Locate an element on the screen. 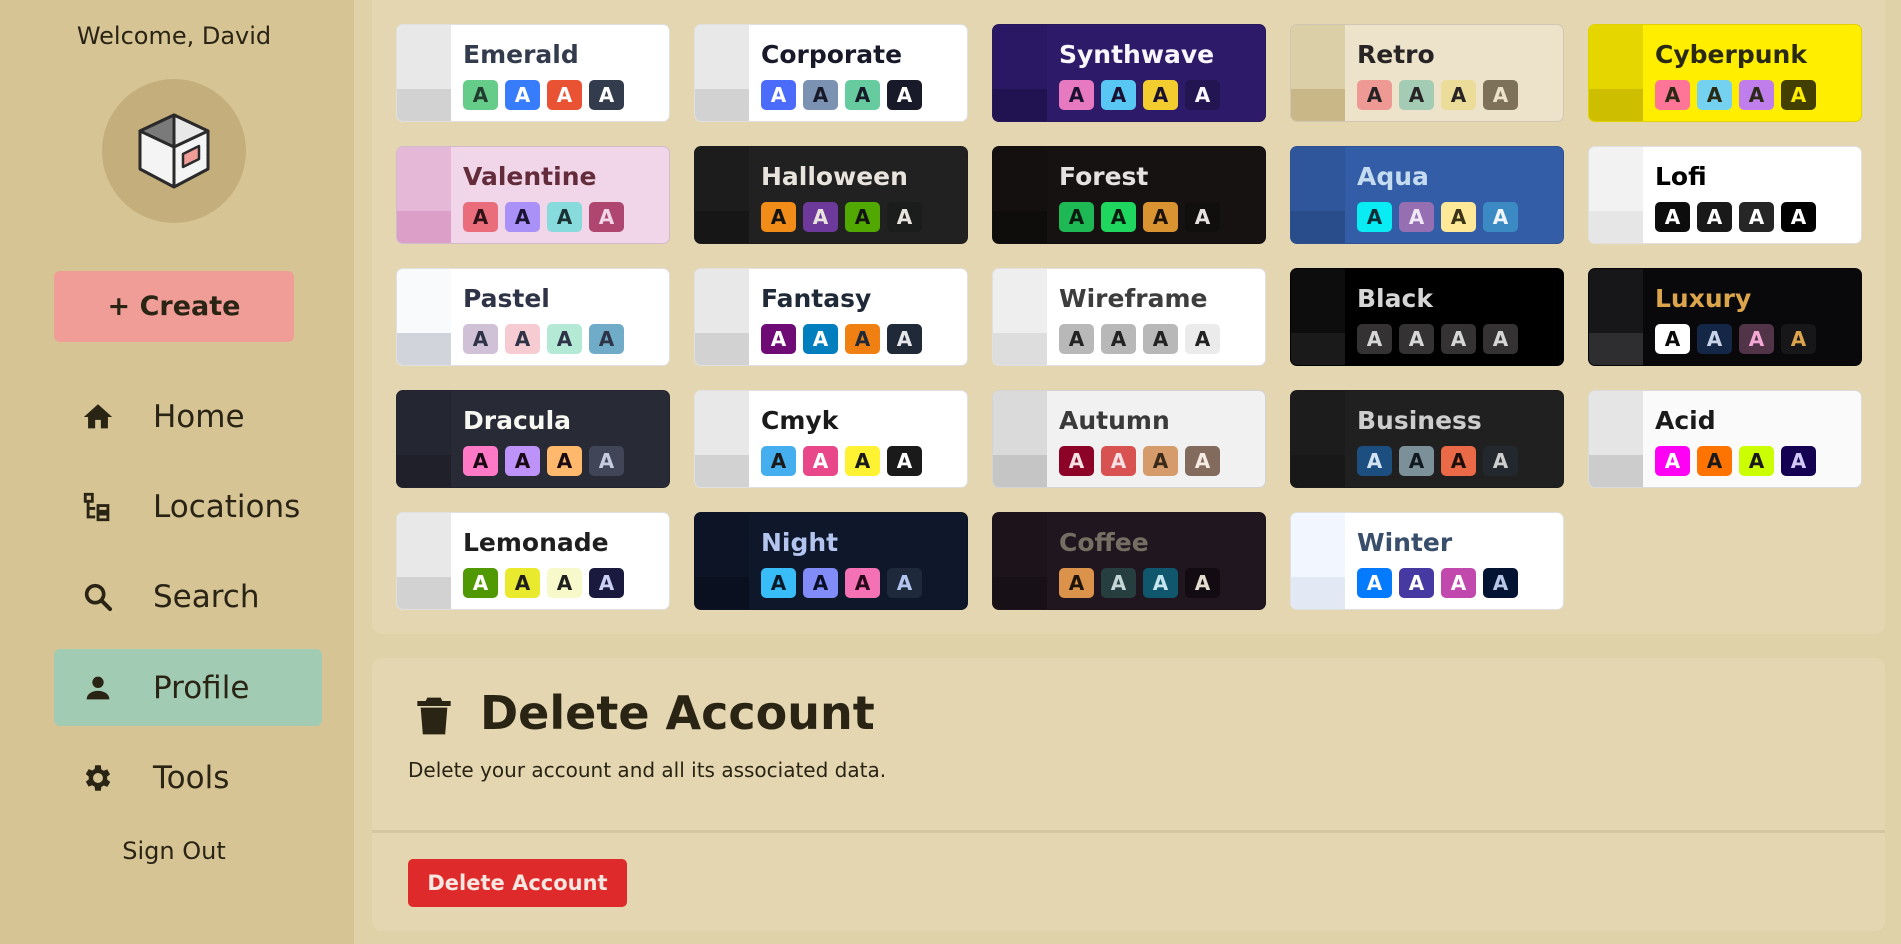 This screenshot has width=1901, height=944. theme-tile-aqua: Aqua A A A A is located at coordinates (1427, 195).